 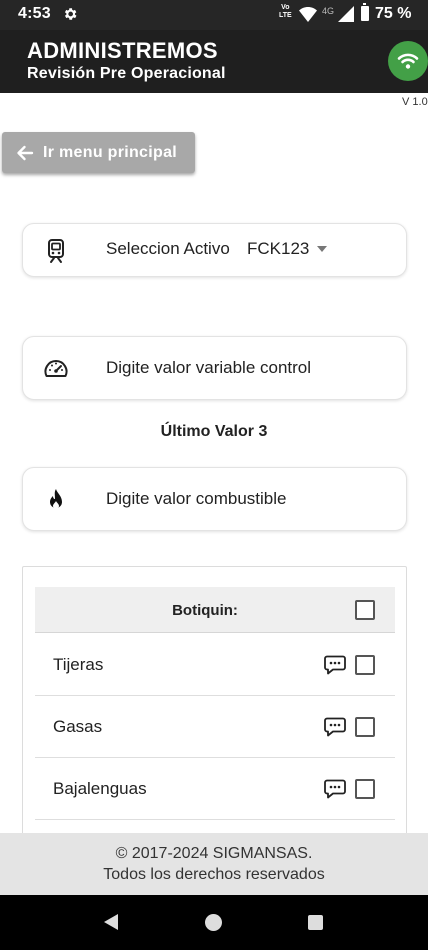 I want to click on control-variable-placeholder: Digite valor variable control, so click(x=209, y=367).